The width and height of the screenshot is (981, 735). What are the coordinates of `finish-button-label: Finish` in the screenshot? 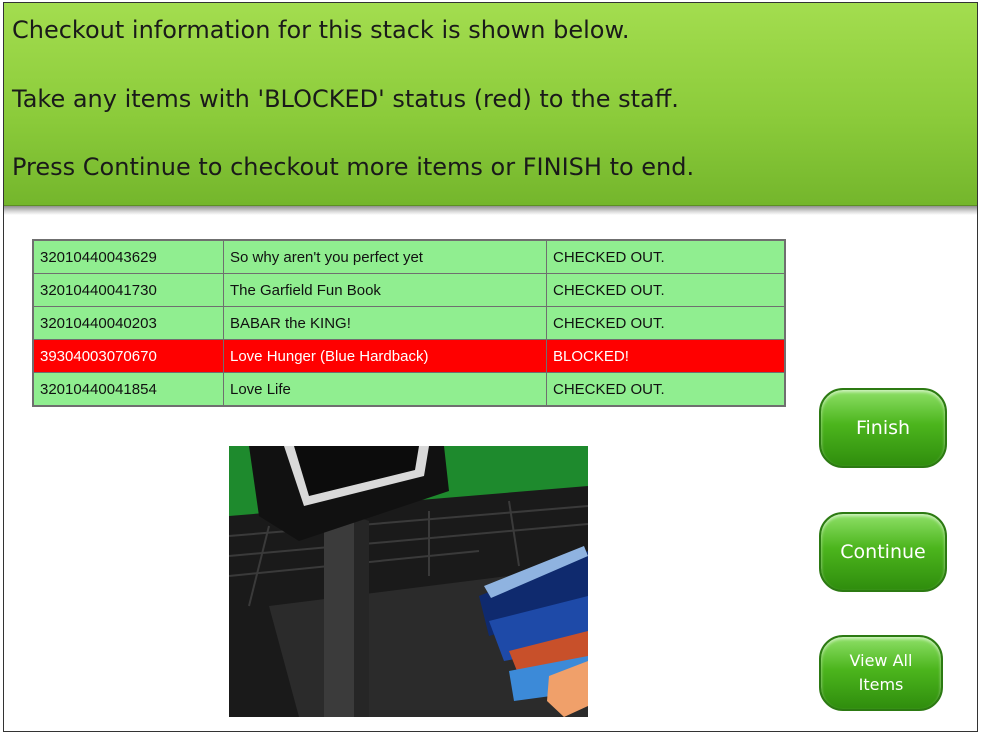 It's located at (883, 428).